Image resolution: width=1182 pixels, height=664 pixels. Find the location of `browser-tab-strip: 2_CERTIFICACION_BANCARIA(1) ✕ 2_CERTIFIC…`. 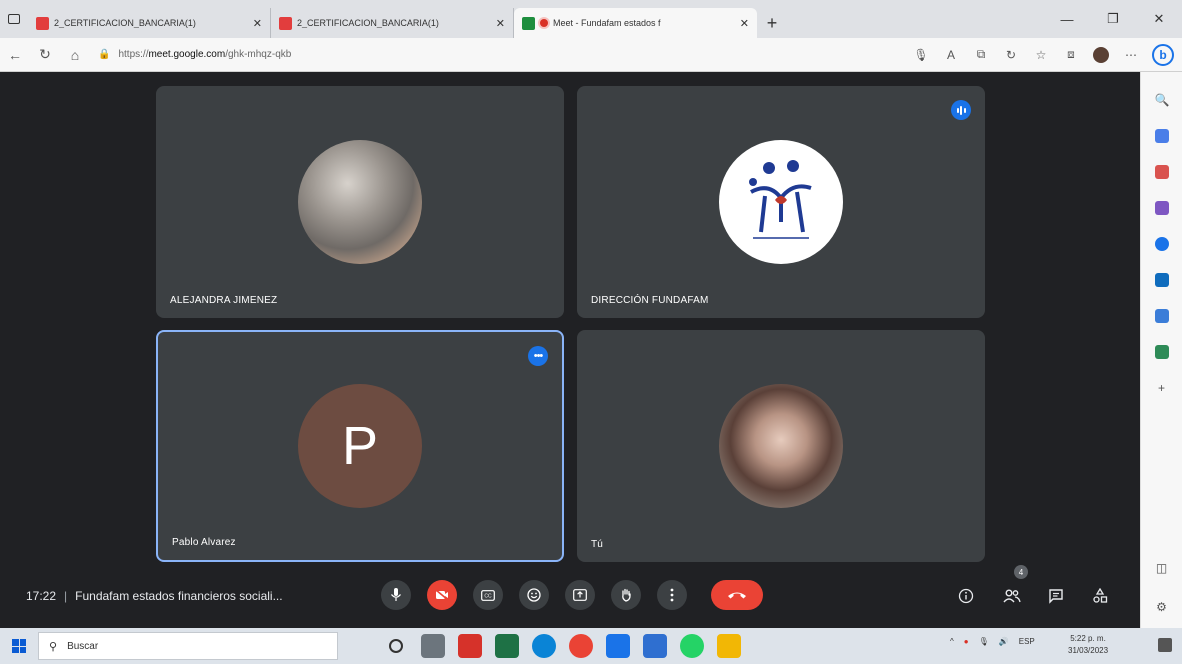

browser-tab-strip: 2_CERTIFICACION_BANCARIA(1) ✕ 2_CERTIFIC… is located at coordinates (591, 19).